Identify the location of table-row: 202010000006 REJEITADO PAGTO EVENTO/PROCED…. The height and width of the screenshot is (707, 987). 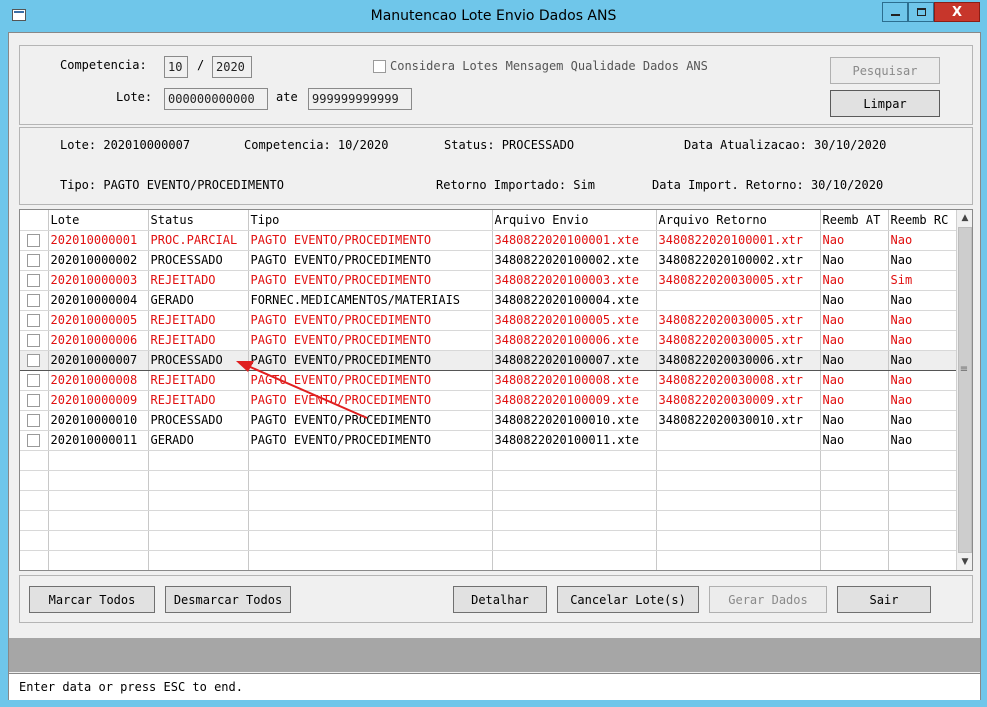
(488, 340).